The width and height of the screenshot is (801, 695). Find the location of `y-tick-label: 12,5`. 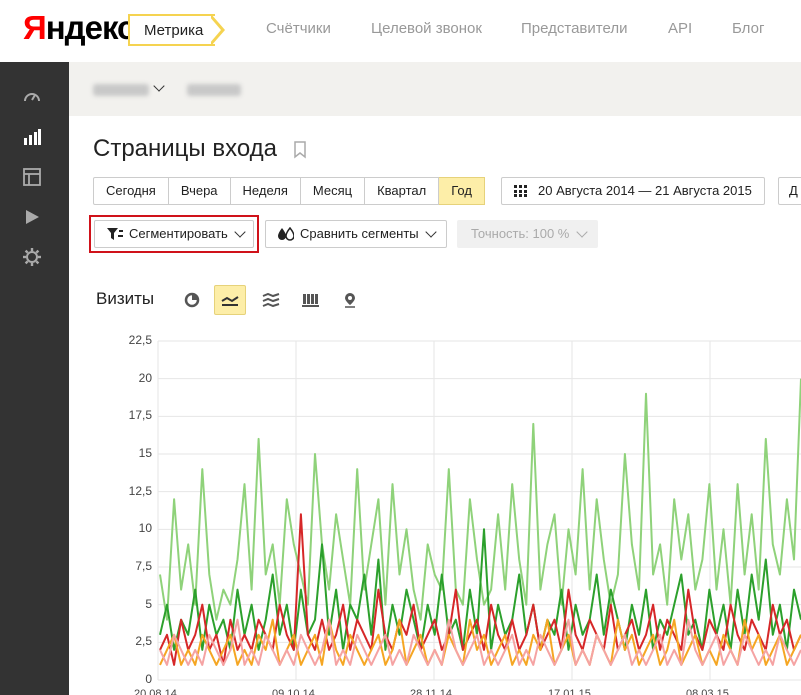

y-tick-label: 12,5 is located at coordinates (140, 490).